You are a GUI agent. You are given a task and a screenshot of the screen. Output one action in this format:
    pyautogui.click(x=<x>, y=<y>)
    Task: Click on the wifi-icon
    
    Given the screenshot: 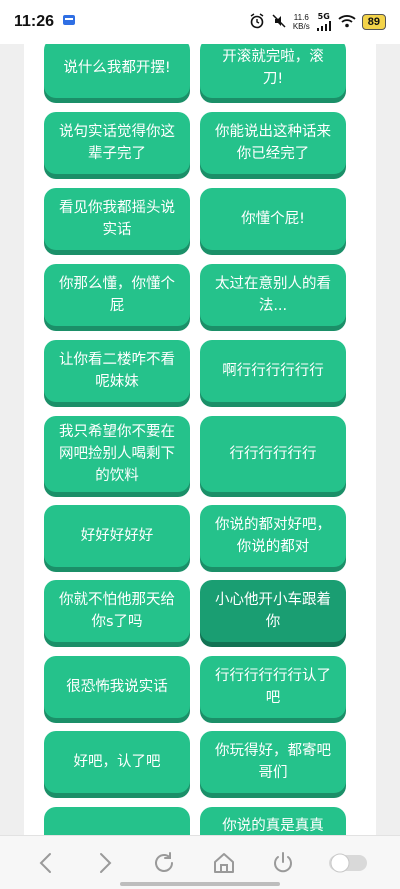 What is the action you would take?
    pyautogui.click(x=347, y=22)
    